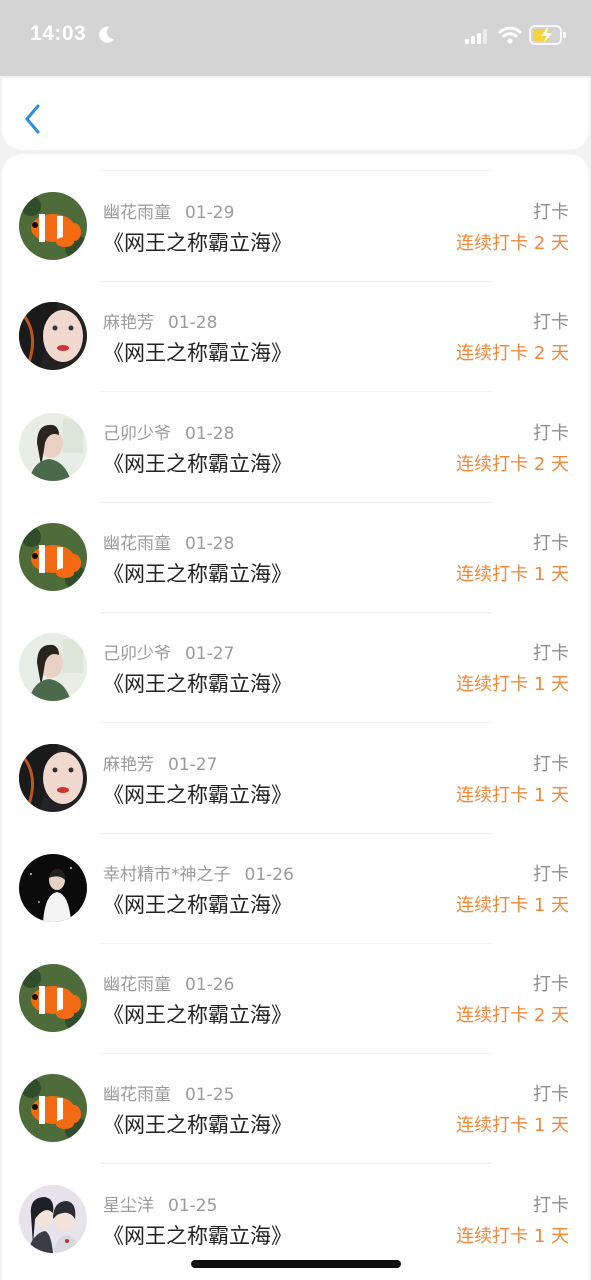 The image size is (591, 1280). What do you see at coordinates (106, 34) in the screenshot?
I see `moon-icon` at bounding box center [106, 34].